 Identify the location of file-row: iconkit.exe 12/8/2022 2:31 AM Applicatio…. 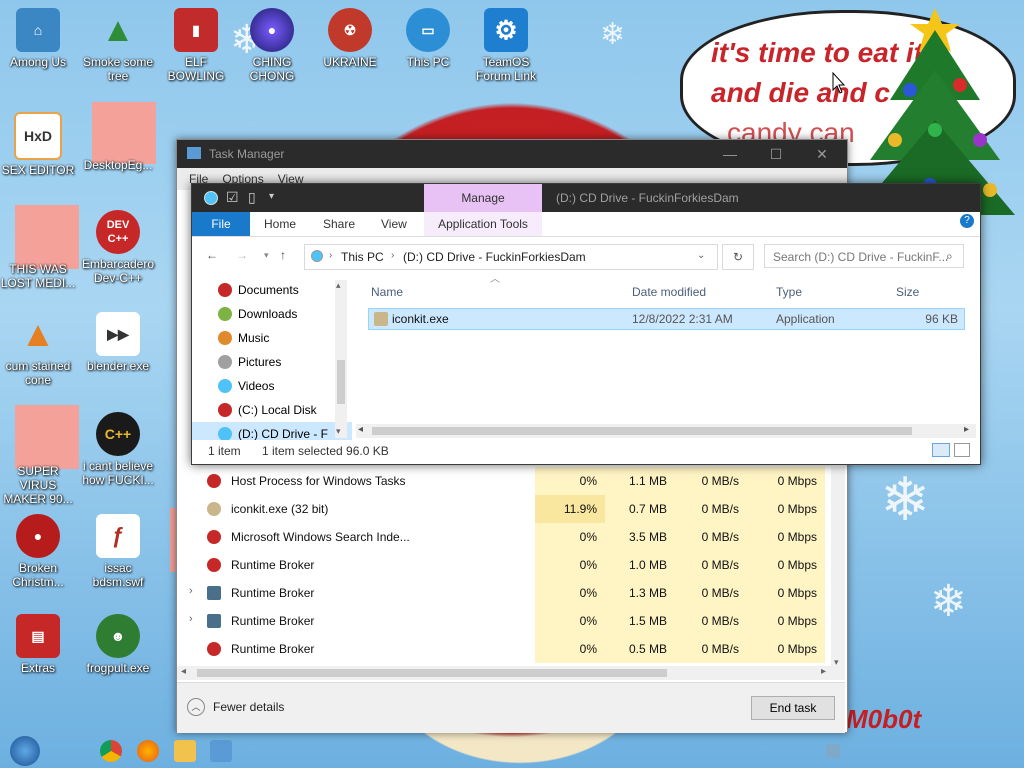
(666, 319).